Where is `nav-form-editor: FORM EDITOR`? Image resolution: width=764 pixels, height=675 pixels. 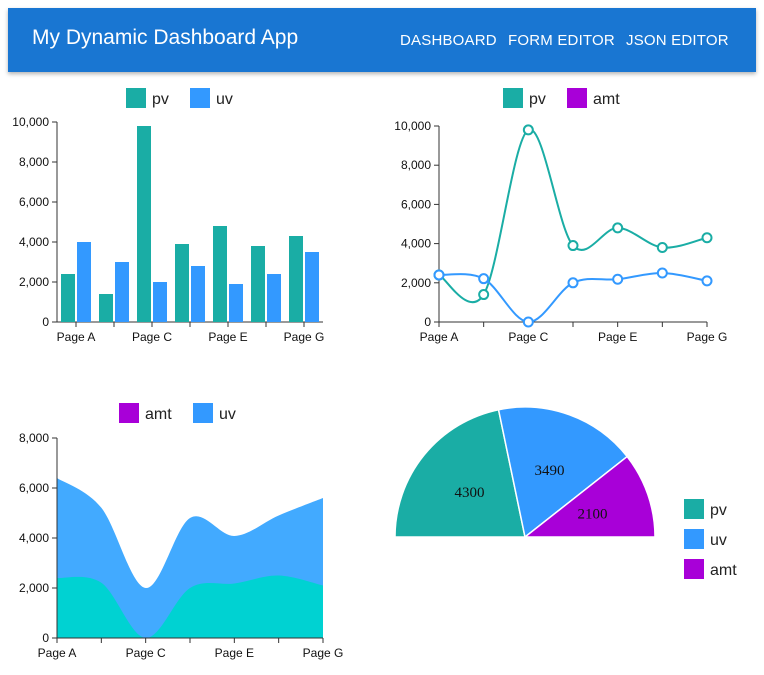 nav-form-editor: FORM EDITOR is located at coordinates (561, 40).